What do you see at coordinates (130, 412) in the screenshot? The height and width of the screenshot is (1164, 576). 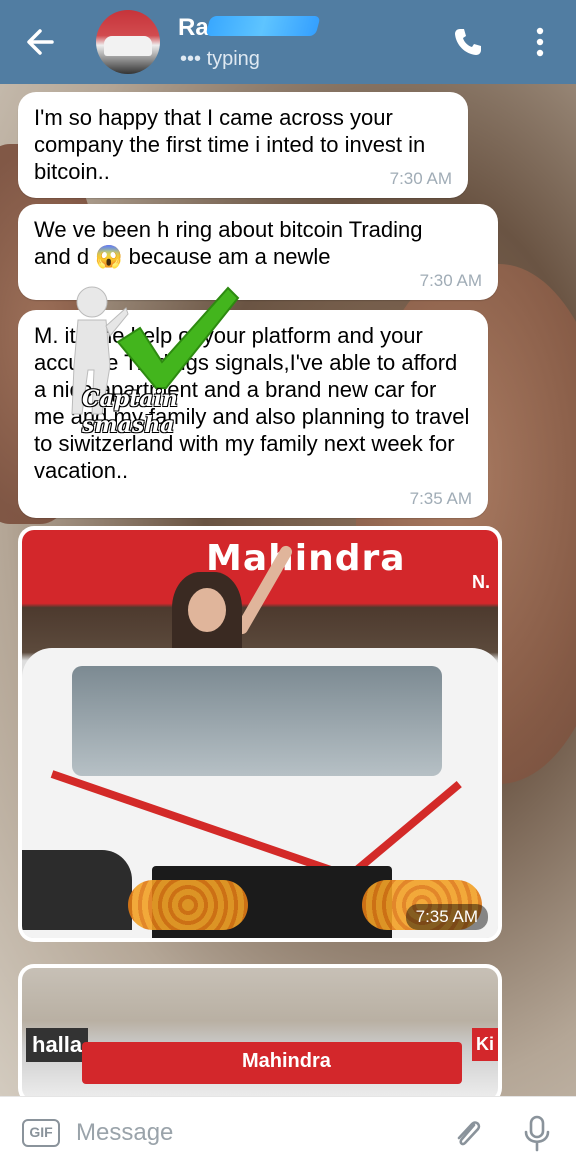 I see `watermark-text: Captain smasha` at bounding box center [130, 412].